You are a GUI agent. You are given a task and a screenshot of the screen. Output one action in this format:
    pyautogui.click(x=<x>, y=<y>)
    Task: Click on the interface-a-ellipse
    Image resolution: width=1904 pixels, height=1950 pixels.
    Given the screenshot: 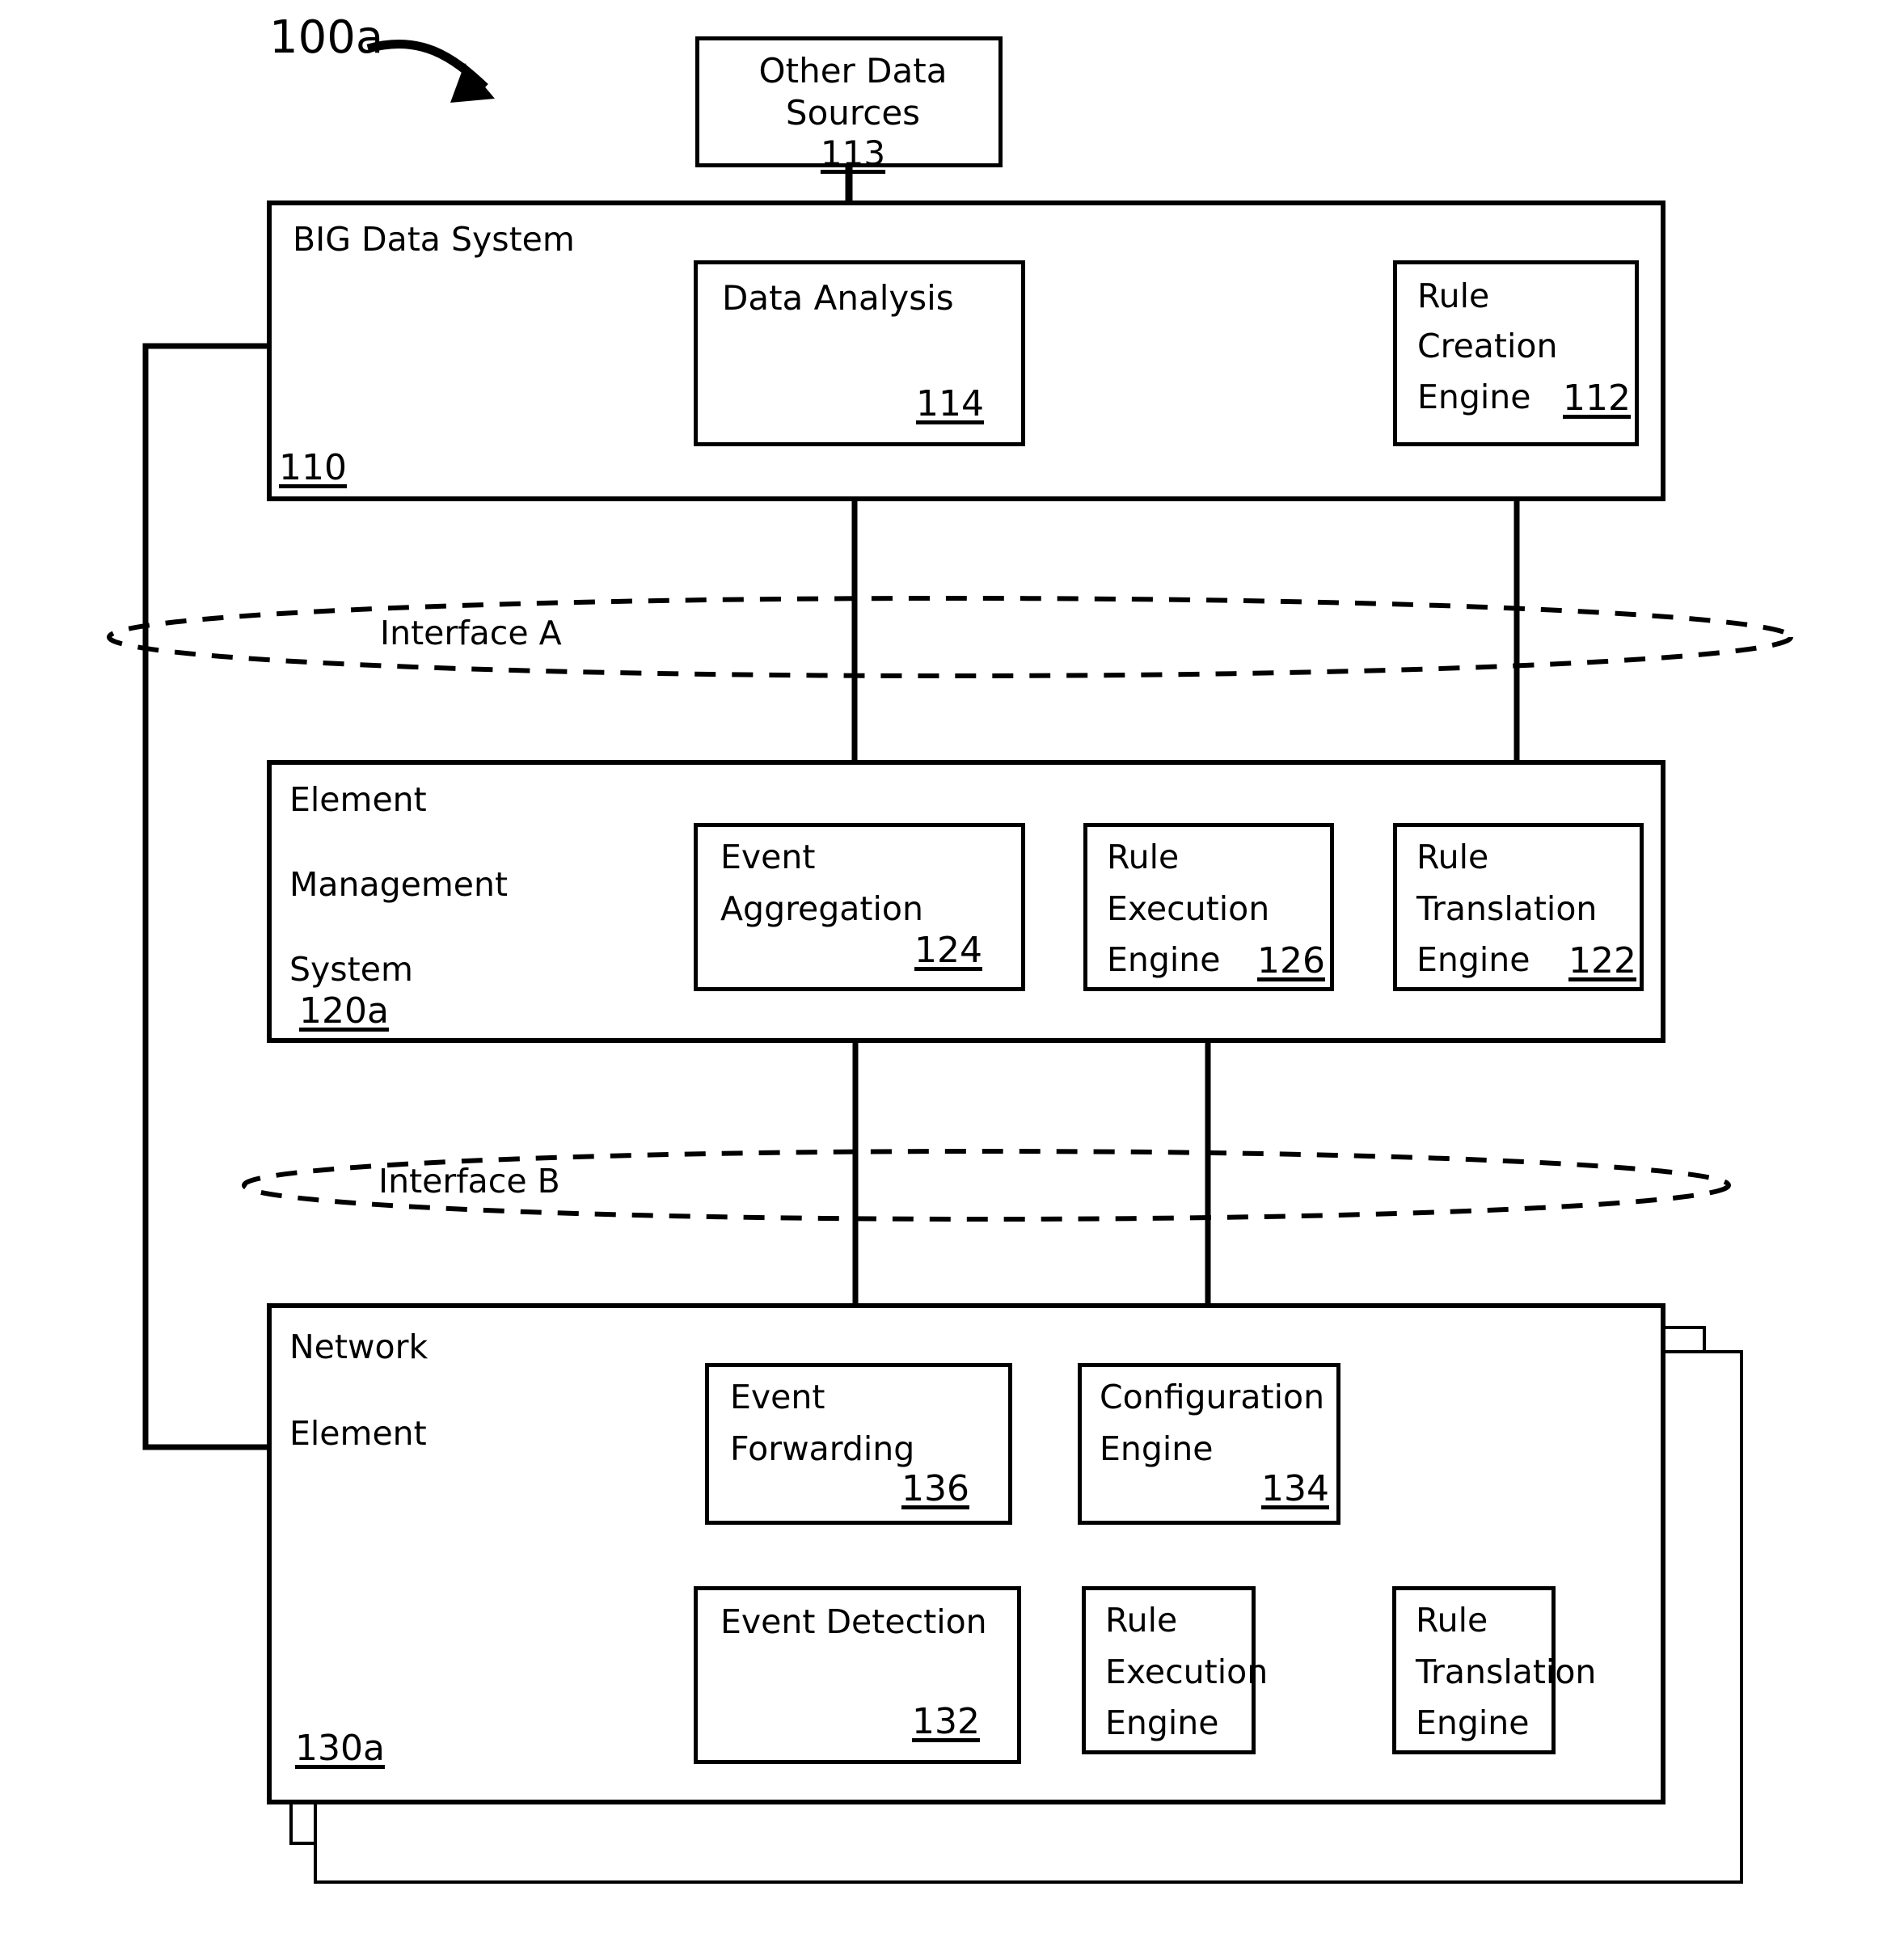 What is the action you would take?
    pyautogui.click(x=950, y=637)
    